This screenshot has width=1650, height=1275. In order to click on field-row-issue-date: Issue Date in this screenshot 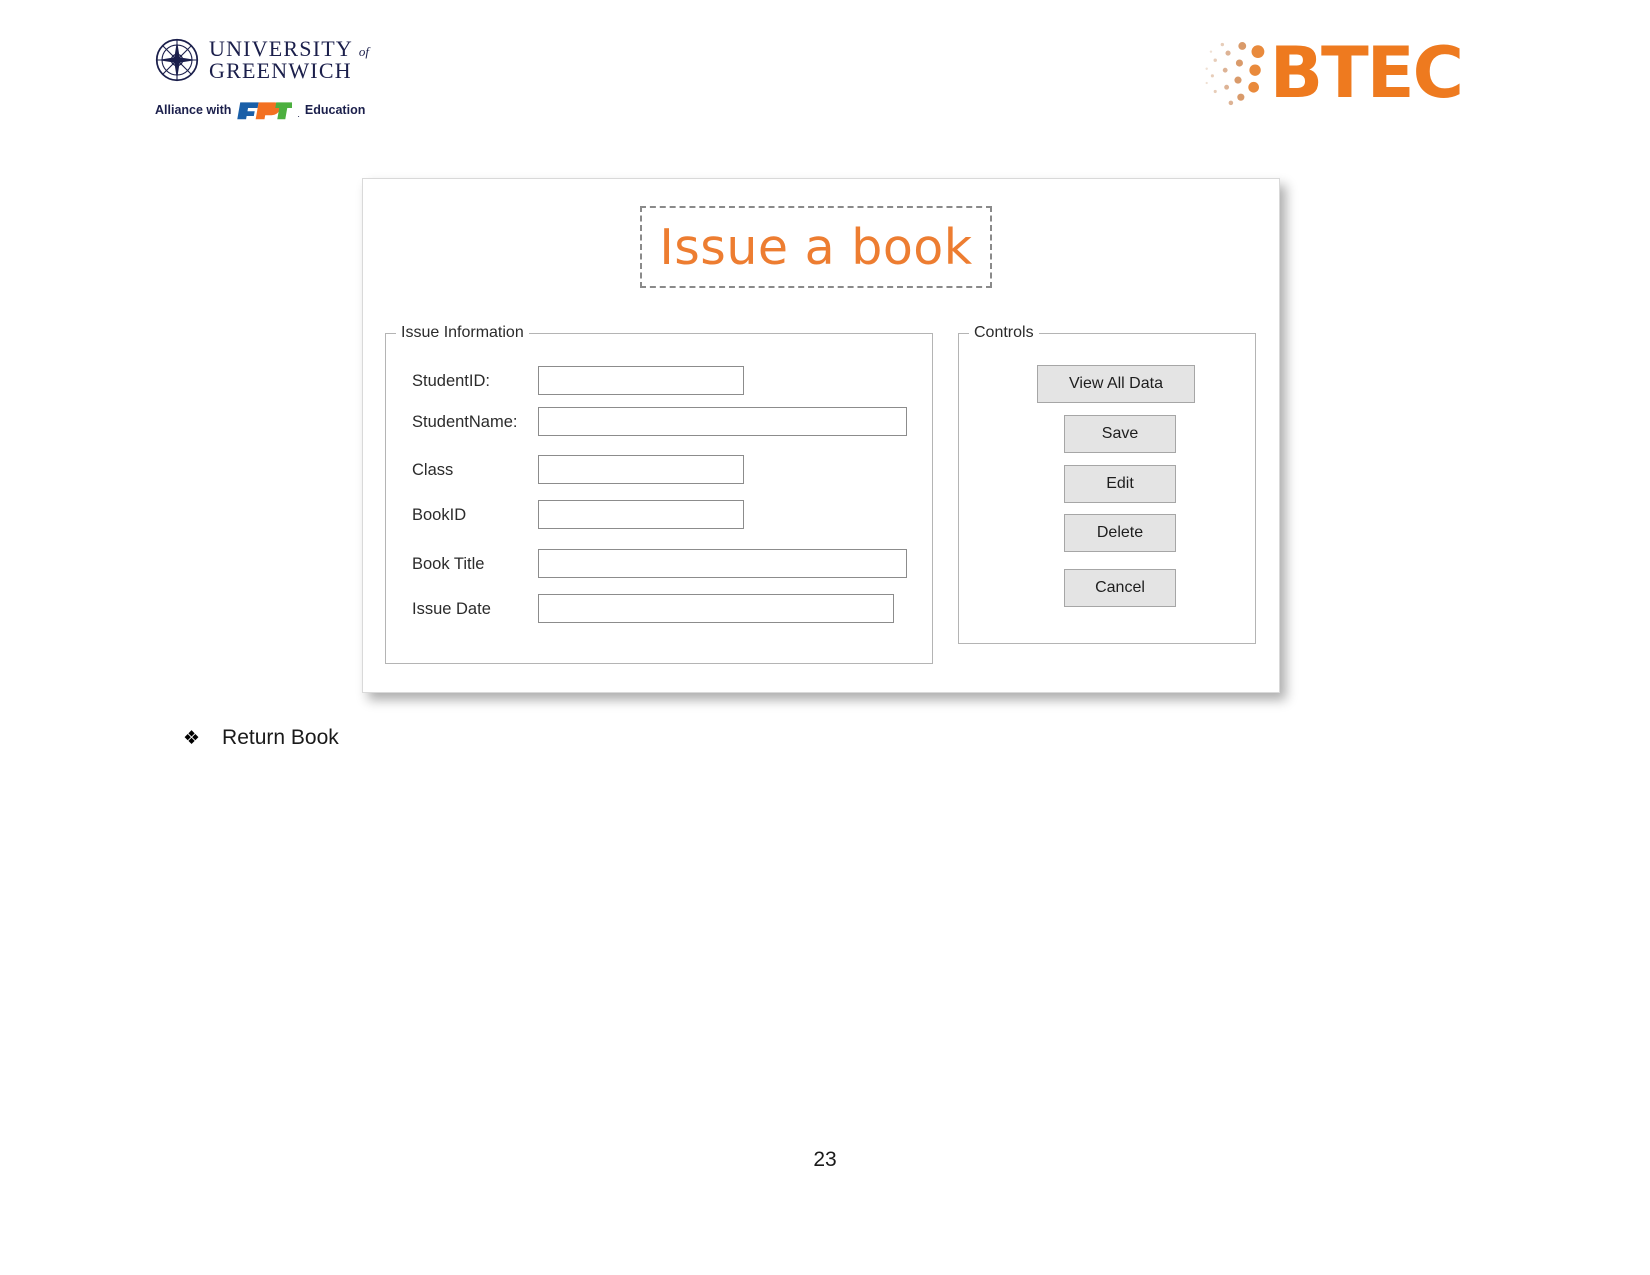, I will do `click(659, 609)`.